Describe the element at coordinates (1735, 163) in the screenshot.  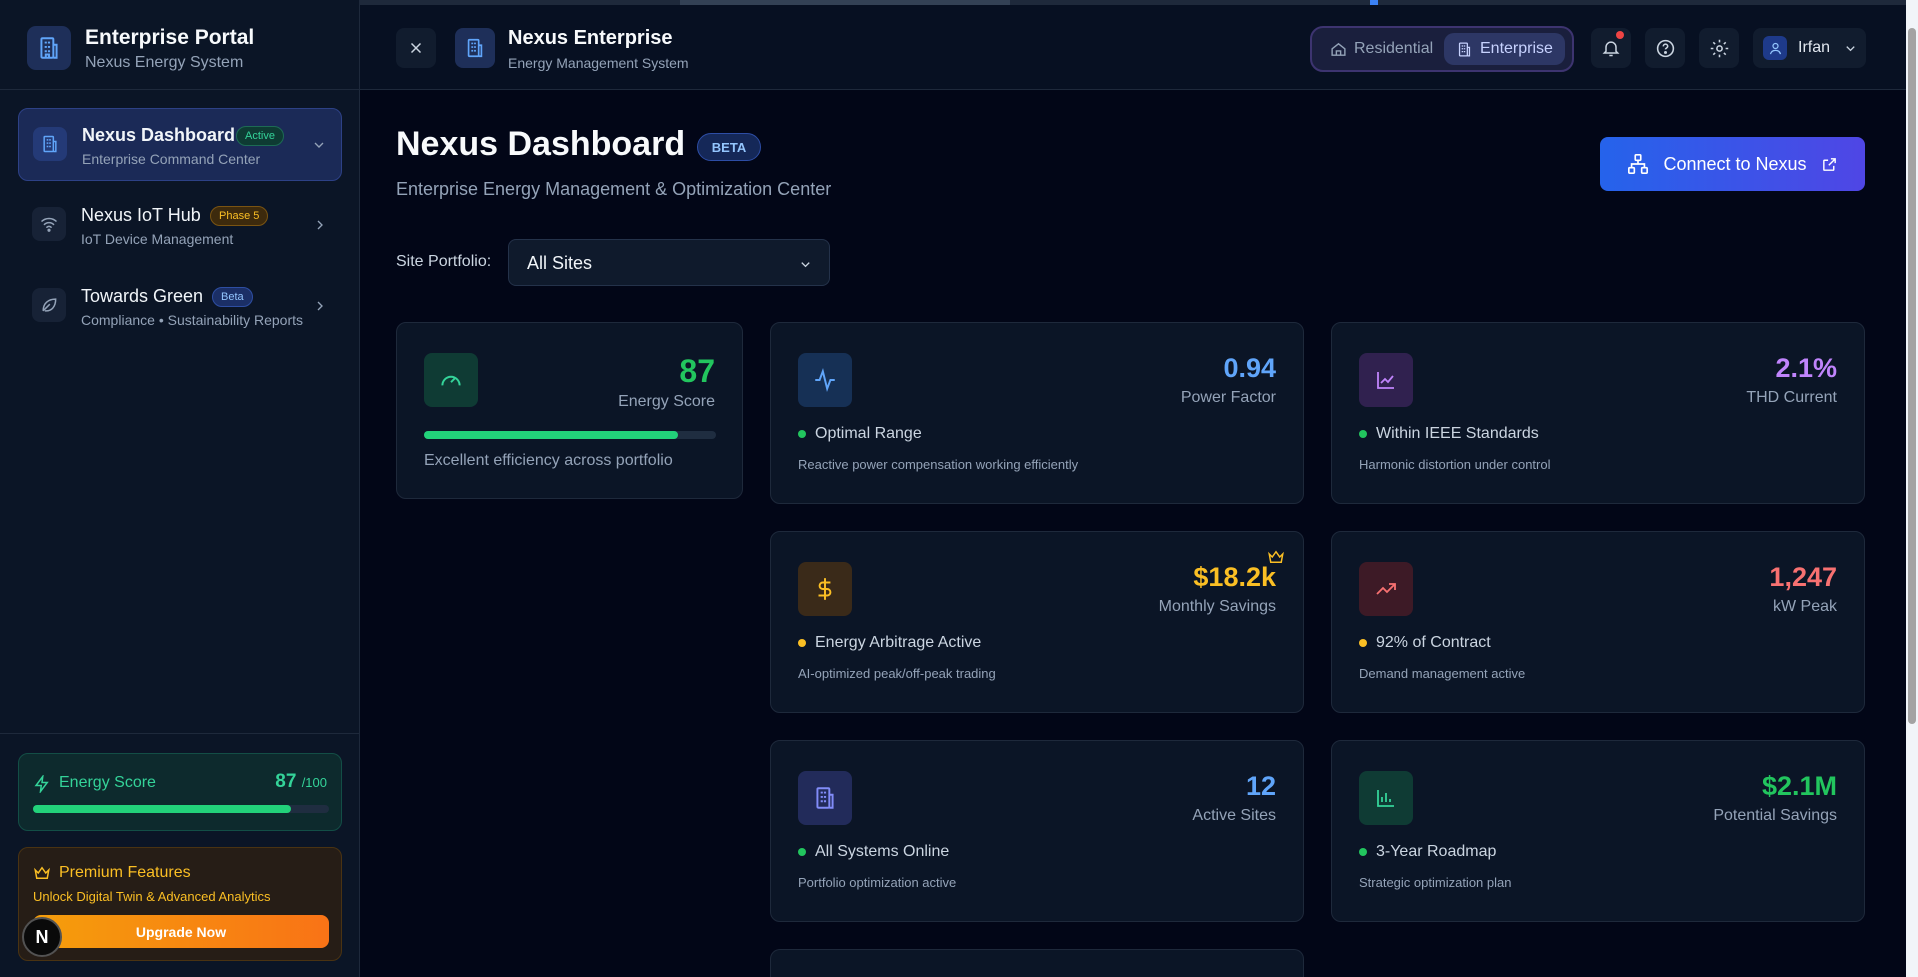
I see `connect-label: Connect to Nexus` at that location.